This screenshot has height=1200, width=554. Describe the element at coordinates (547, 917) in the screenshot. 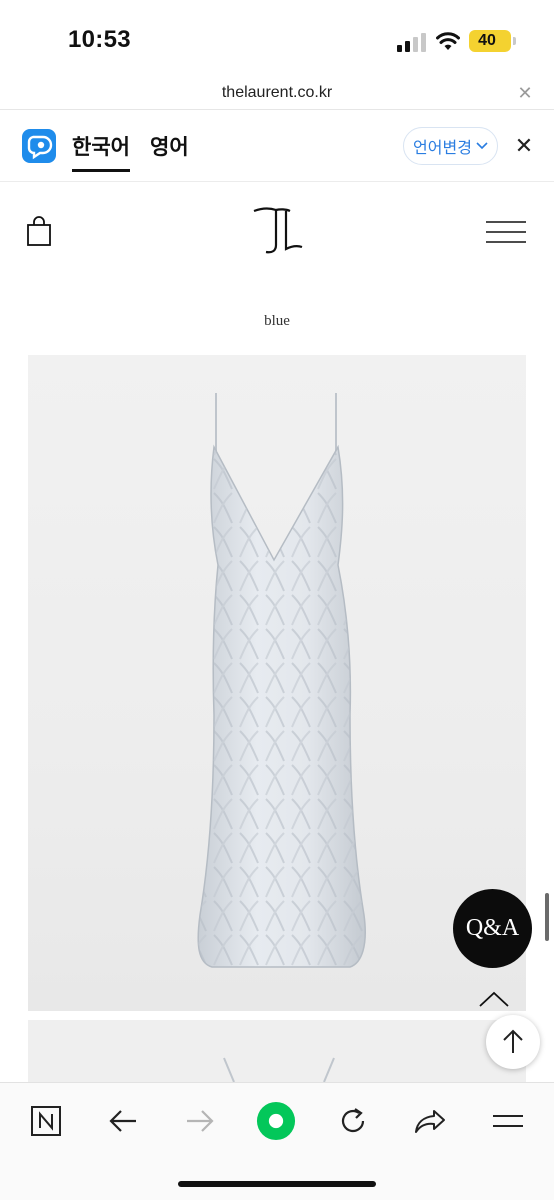

I see `scrollbar` at that location.